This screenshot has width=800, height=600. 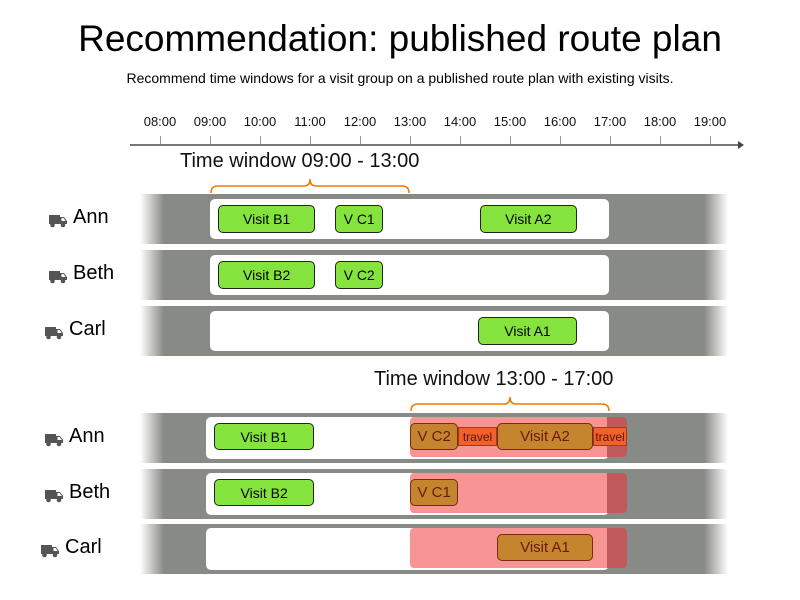 I want to click on tick-label: 10:00, so click(x=260, y=121).